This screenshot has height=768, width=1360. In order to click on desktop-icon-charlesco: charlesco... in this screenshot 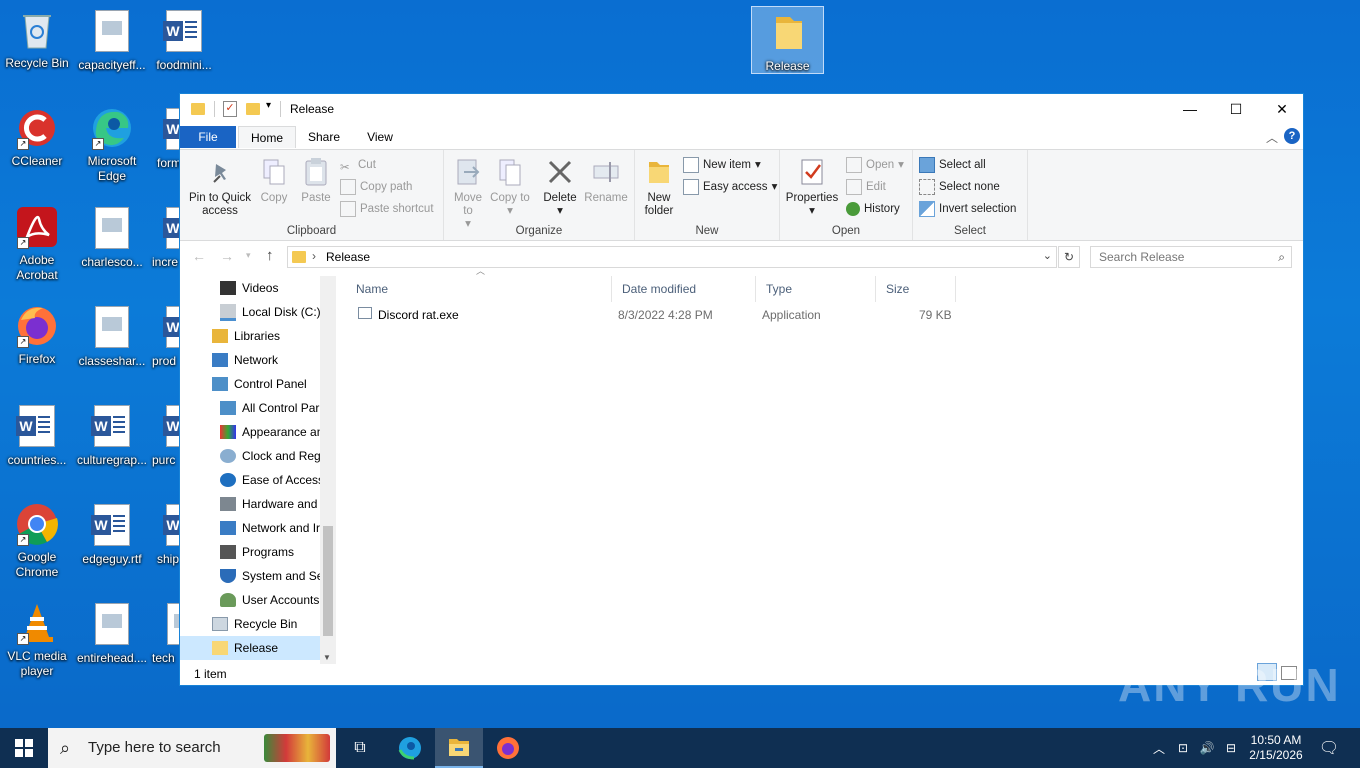, I will do `click(112, 237)`.